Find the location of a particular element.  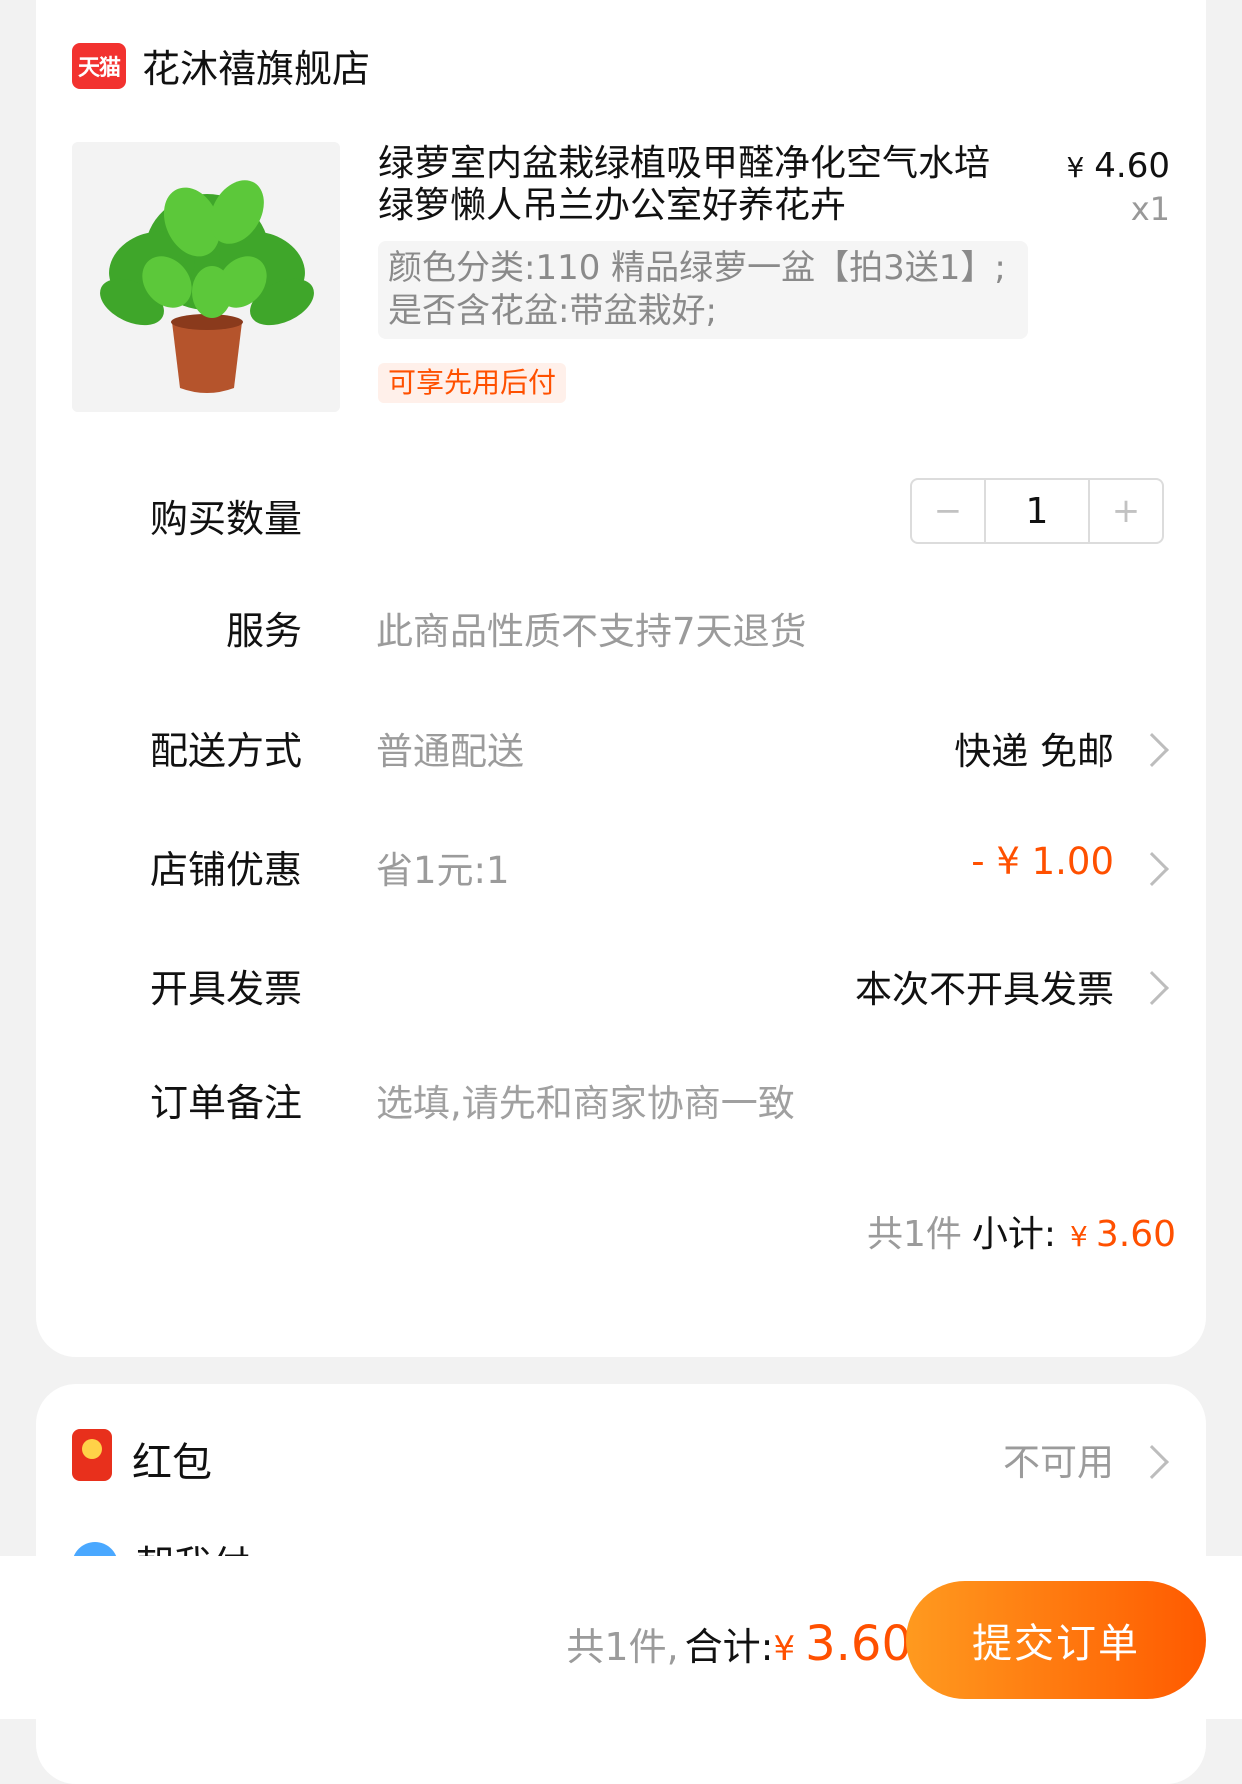

decrement-button: − is located at coordinates (948, 511).